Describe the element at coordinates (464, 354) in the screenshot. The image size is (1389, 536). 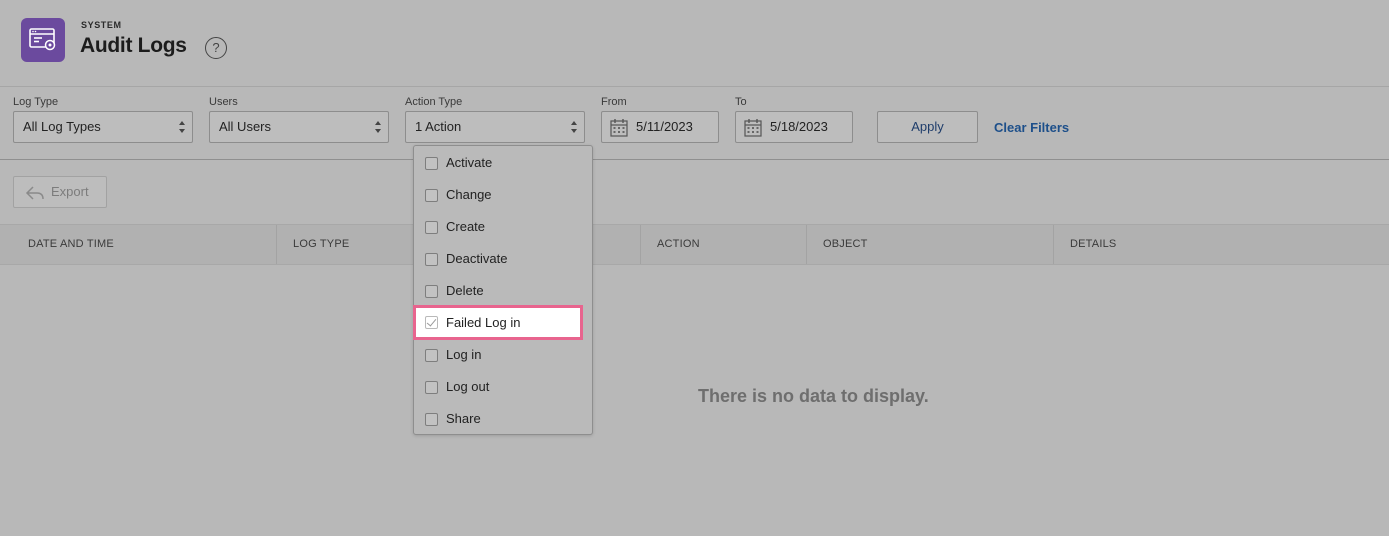
I see `option-label: Log in` at that location.